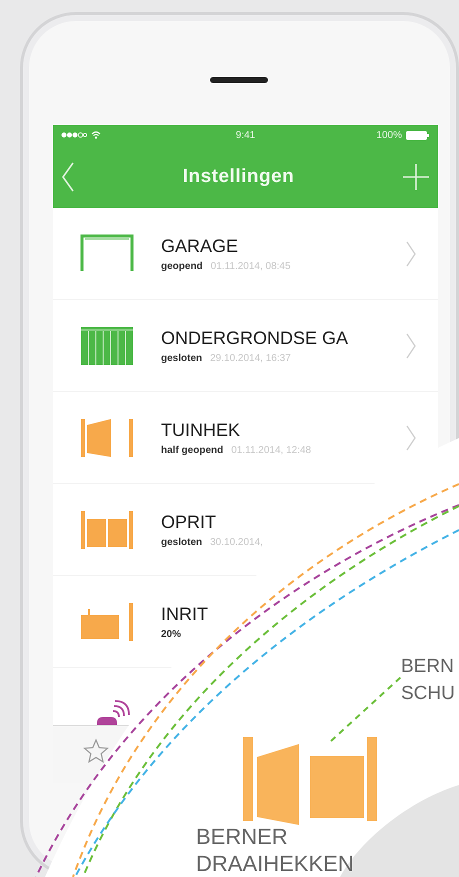 Image resolution: width=459 pixels, height=877 pixels. I want to click on device-name: OPRIT, so click(189, 522).